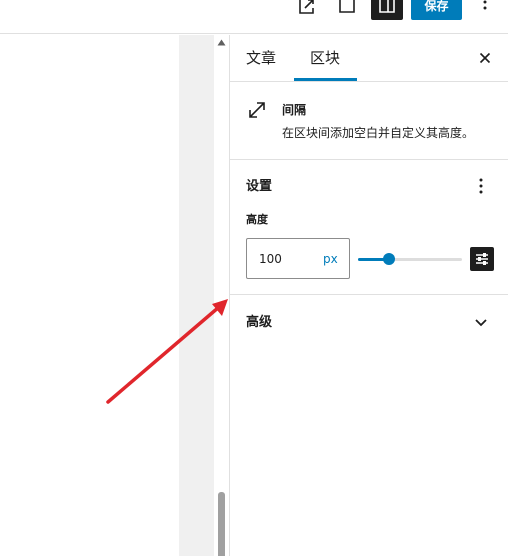  I want to click on save-button: 保存, so click(436, 10).